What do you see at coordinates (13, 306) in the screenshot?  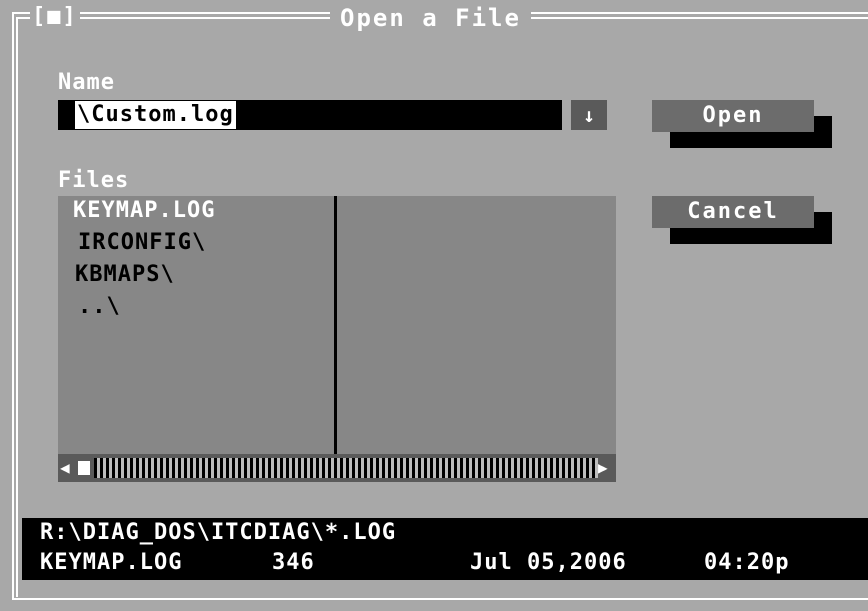 I see `frame-left-outer` at bounding box center [13, 306].